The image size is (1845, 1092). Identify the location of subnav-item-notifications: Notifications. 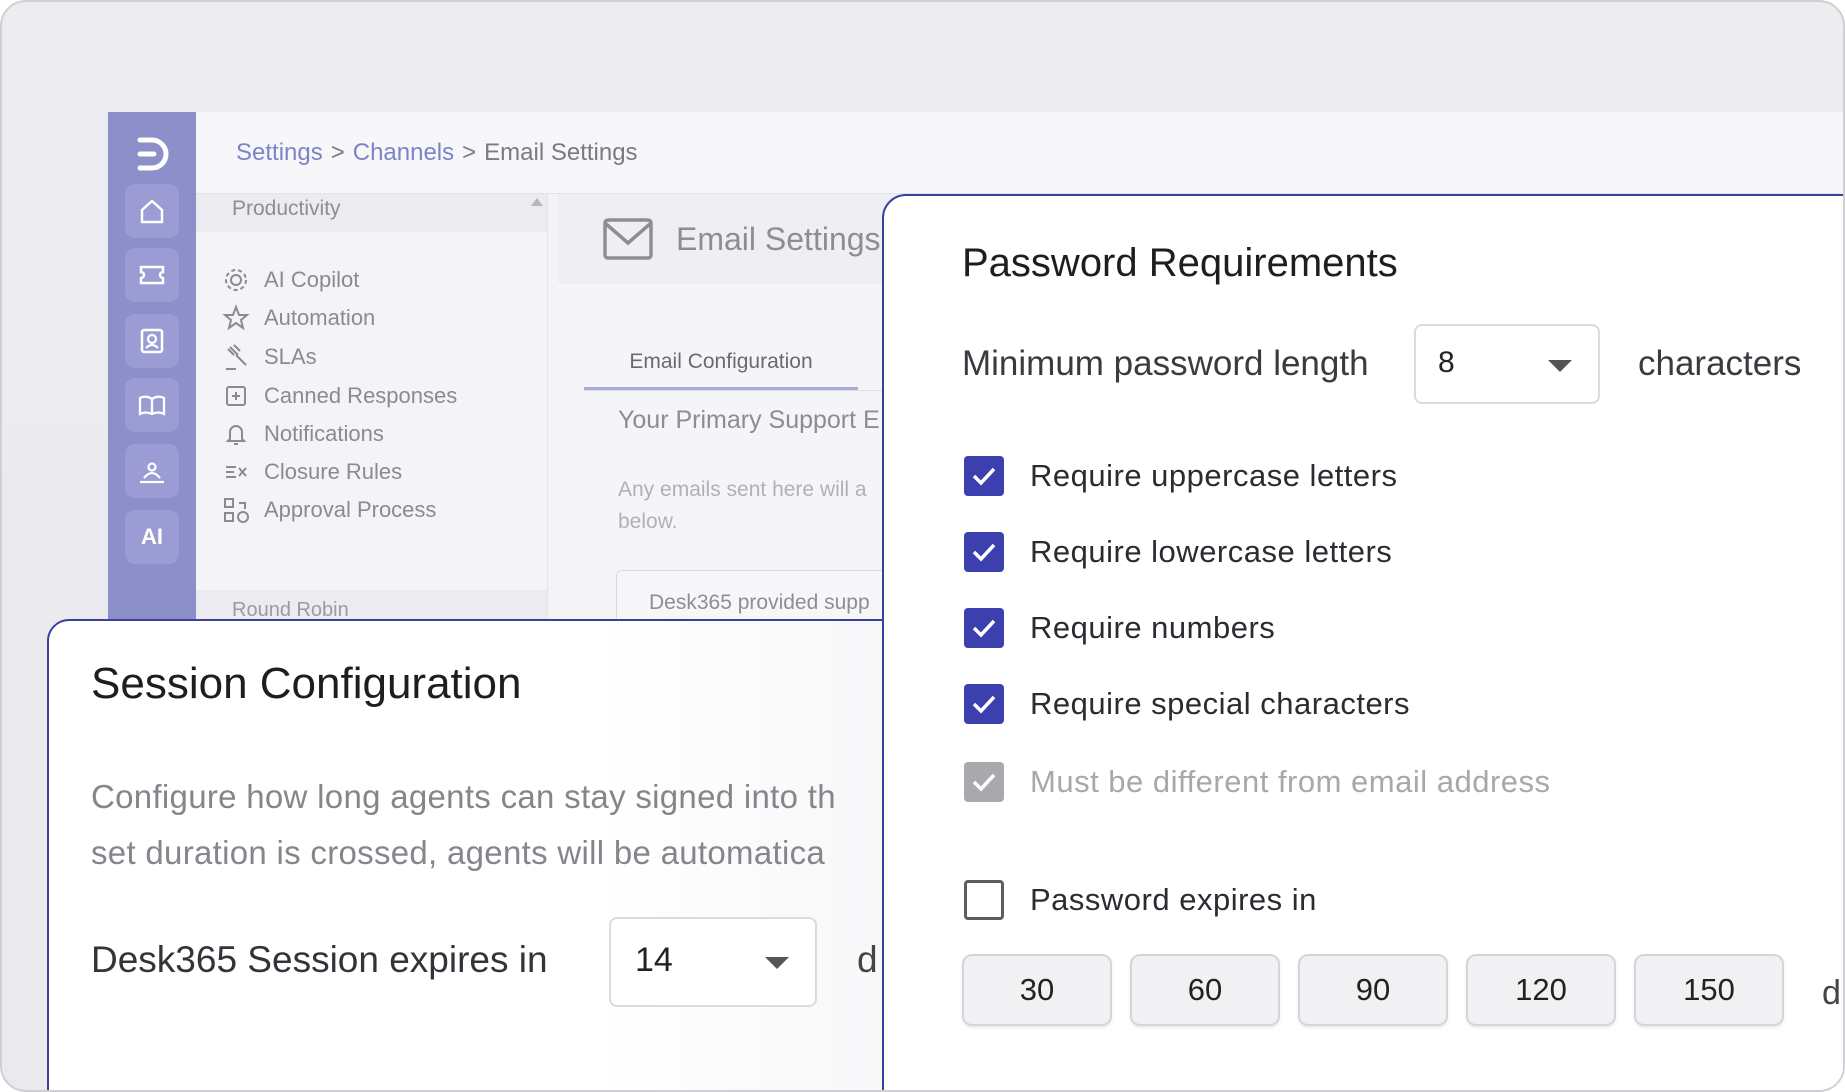
(303, 434).